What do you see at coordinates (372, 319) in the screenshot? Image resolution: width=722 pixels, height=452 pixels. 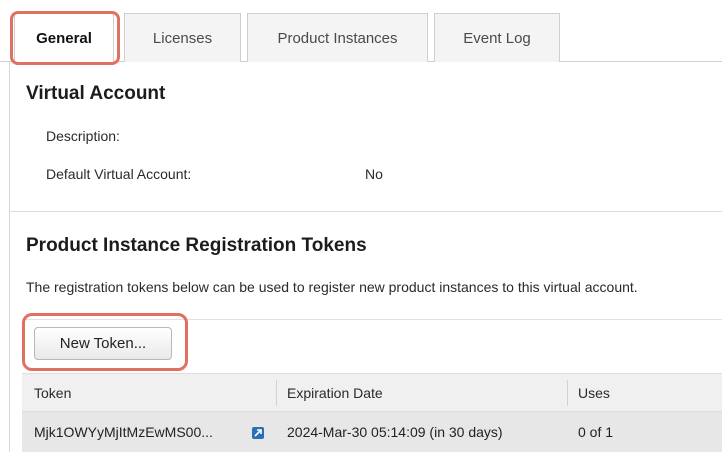 I see `toolbar-divider` at bounding box center [372, 319].